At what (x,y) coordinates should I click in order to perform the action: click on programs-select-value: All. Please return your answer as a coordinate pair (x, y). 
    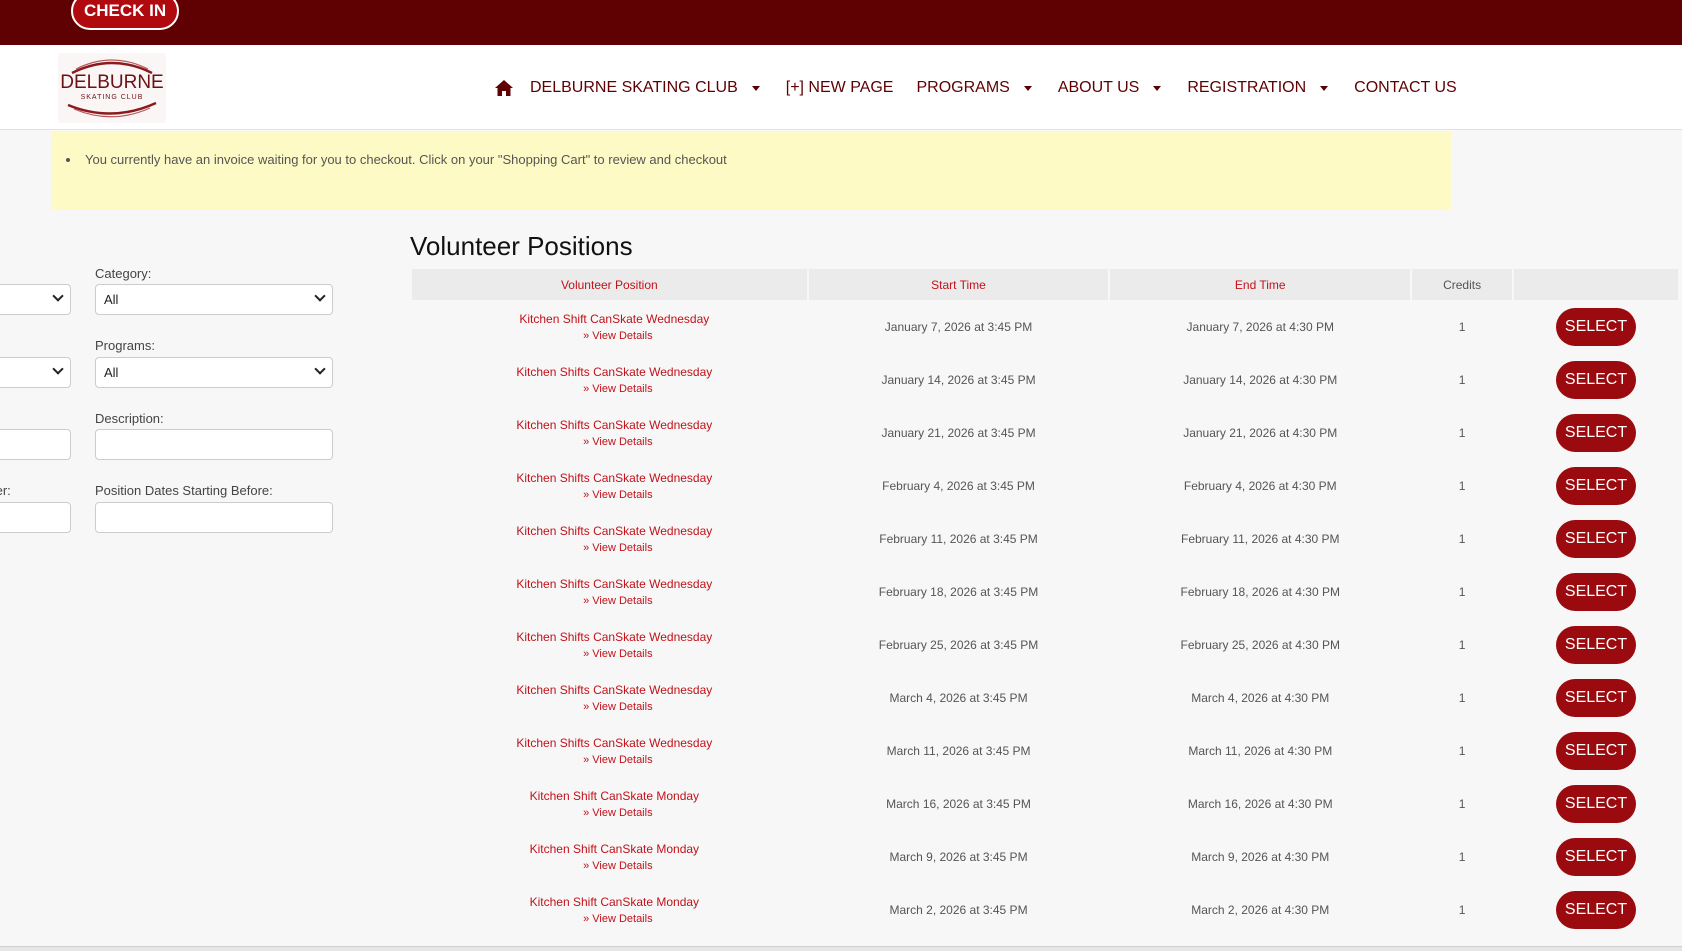
    Looking at the image, I should click on (111, 372).